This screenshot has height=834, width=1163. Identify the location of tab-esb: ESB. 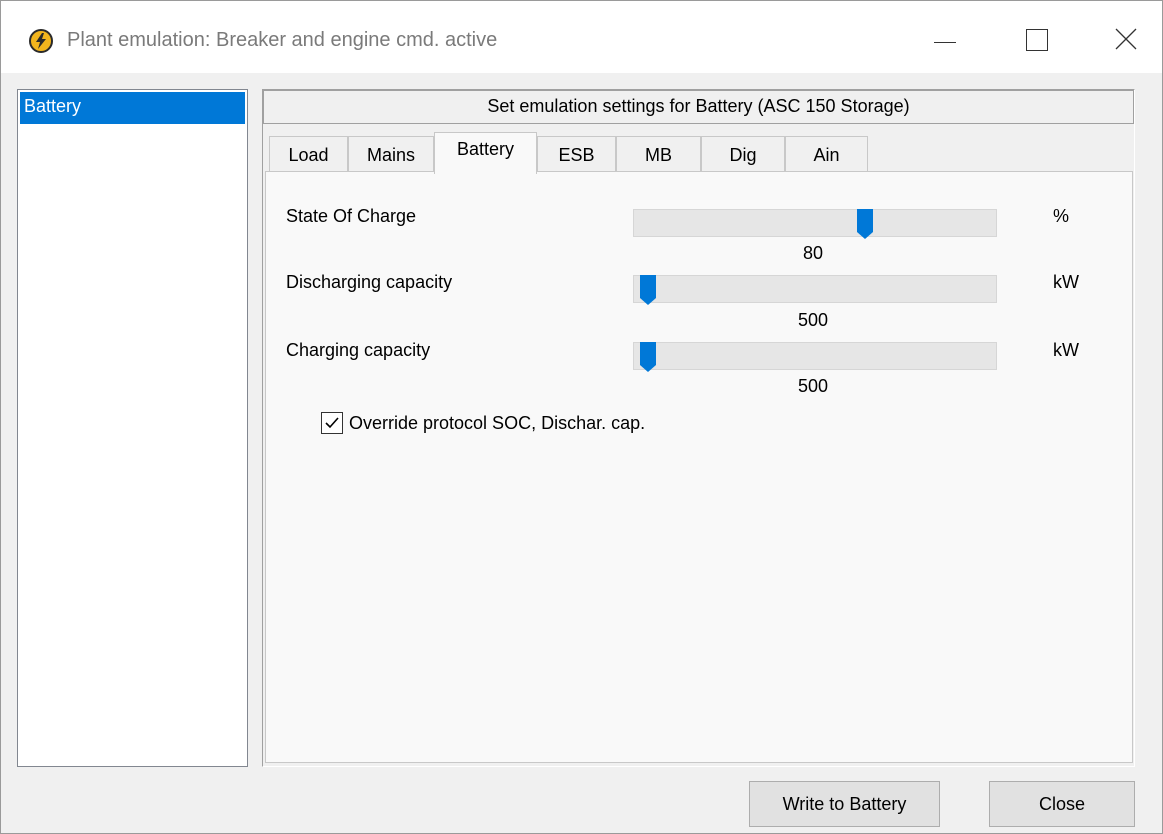
(576, 154).